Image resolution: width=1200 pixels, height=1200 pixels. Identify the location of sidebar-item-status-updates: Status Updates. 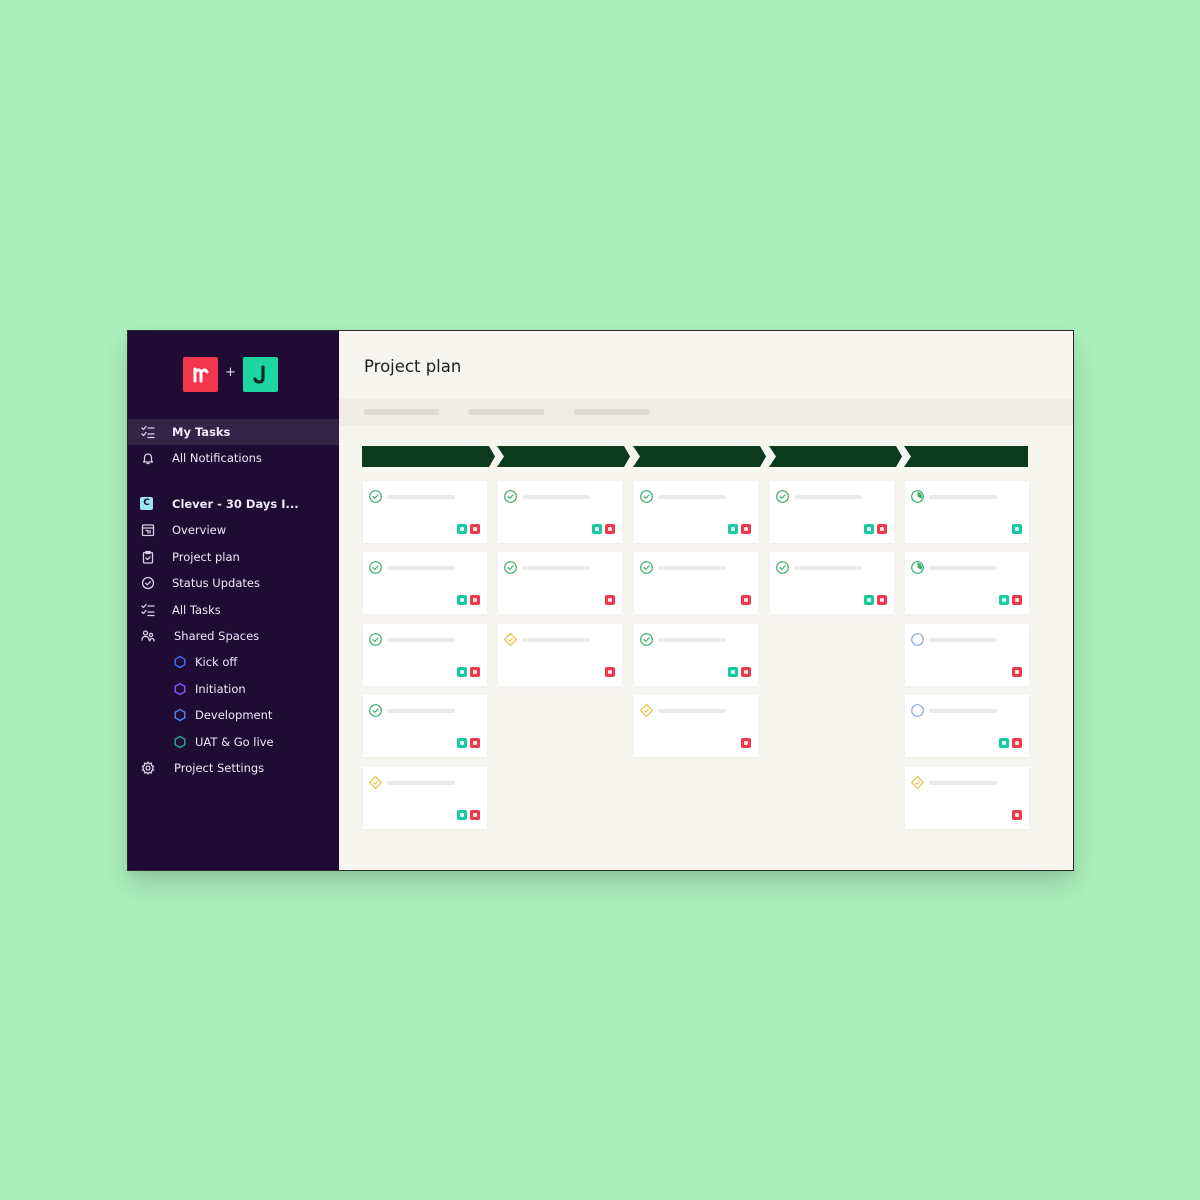
(233, 583).